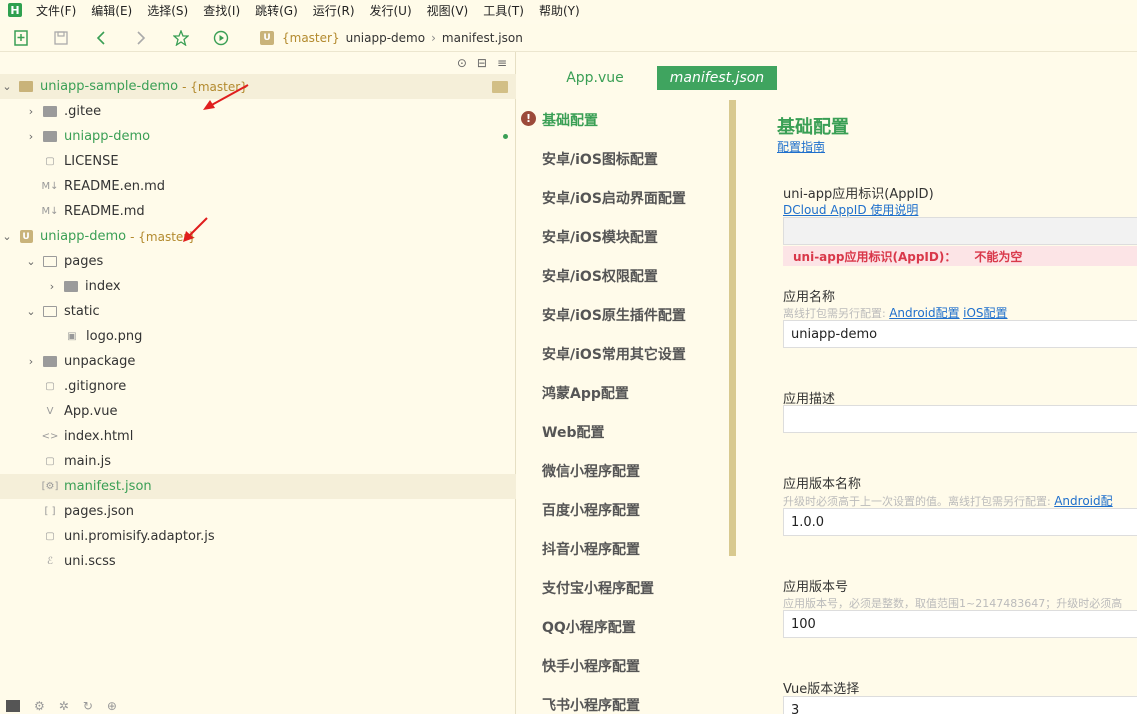  What do you see at coordinates (258, 286) in the screenshot?
I see `tree-item-index: › index` at bounding box center [258, 286].